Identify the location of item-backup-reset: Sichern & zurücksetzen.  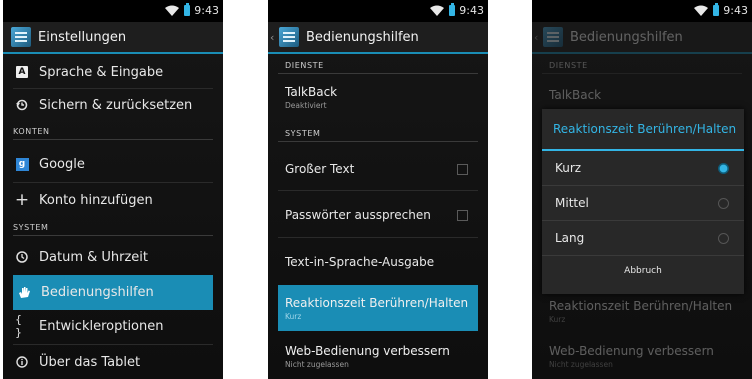
(113, 105).